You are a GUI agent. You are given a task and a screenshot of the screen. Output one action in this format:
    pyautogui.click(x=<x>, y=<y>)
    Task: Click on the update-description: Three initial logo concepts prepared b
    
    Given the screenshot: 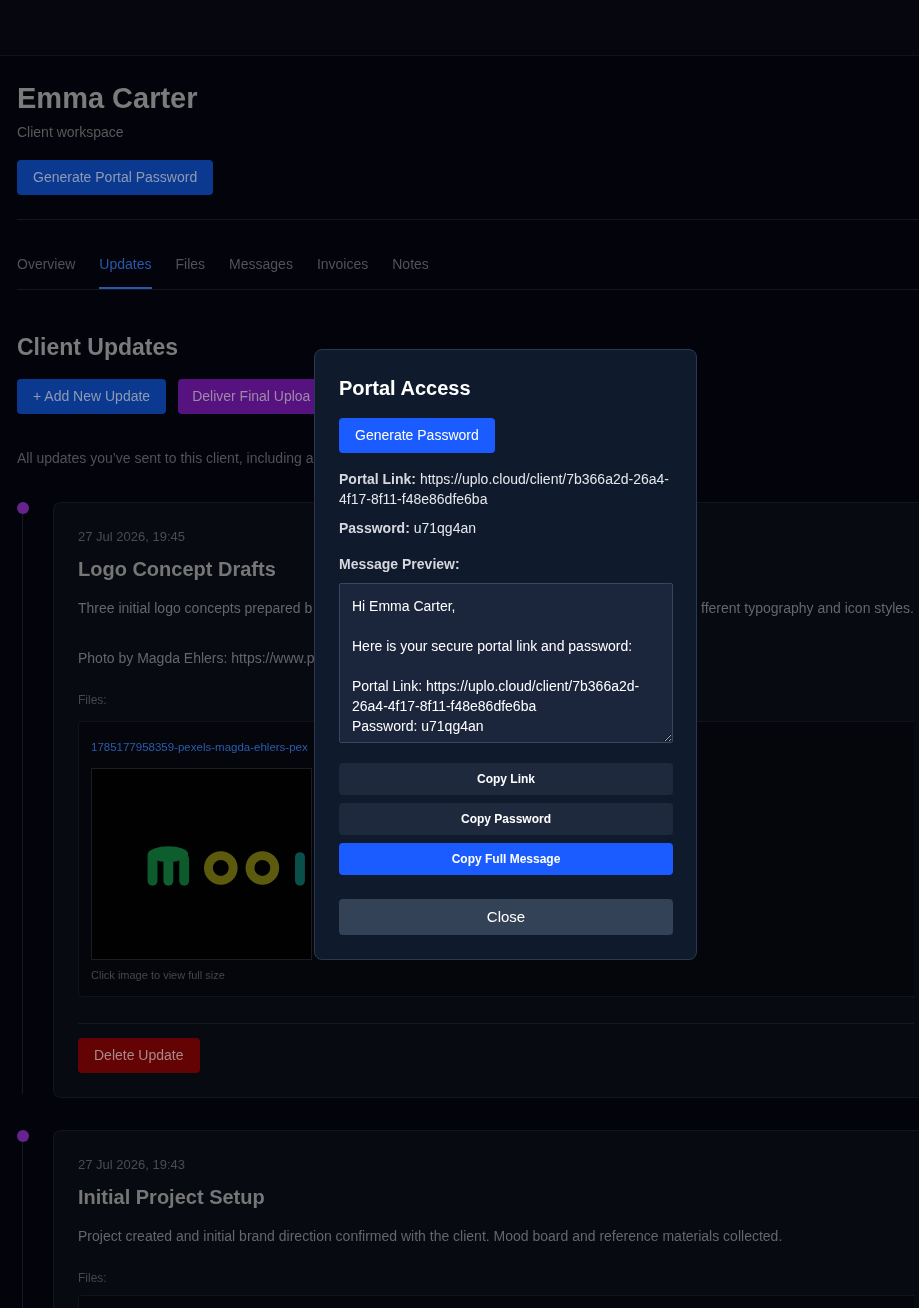 What is the action you would take?
    pyautogui.click(x=195, y=609)
    